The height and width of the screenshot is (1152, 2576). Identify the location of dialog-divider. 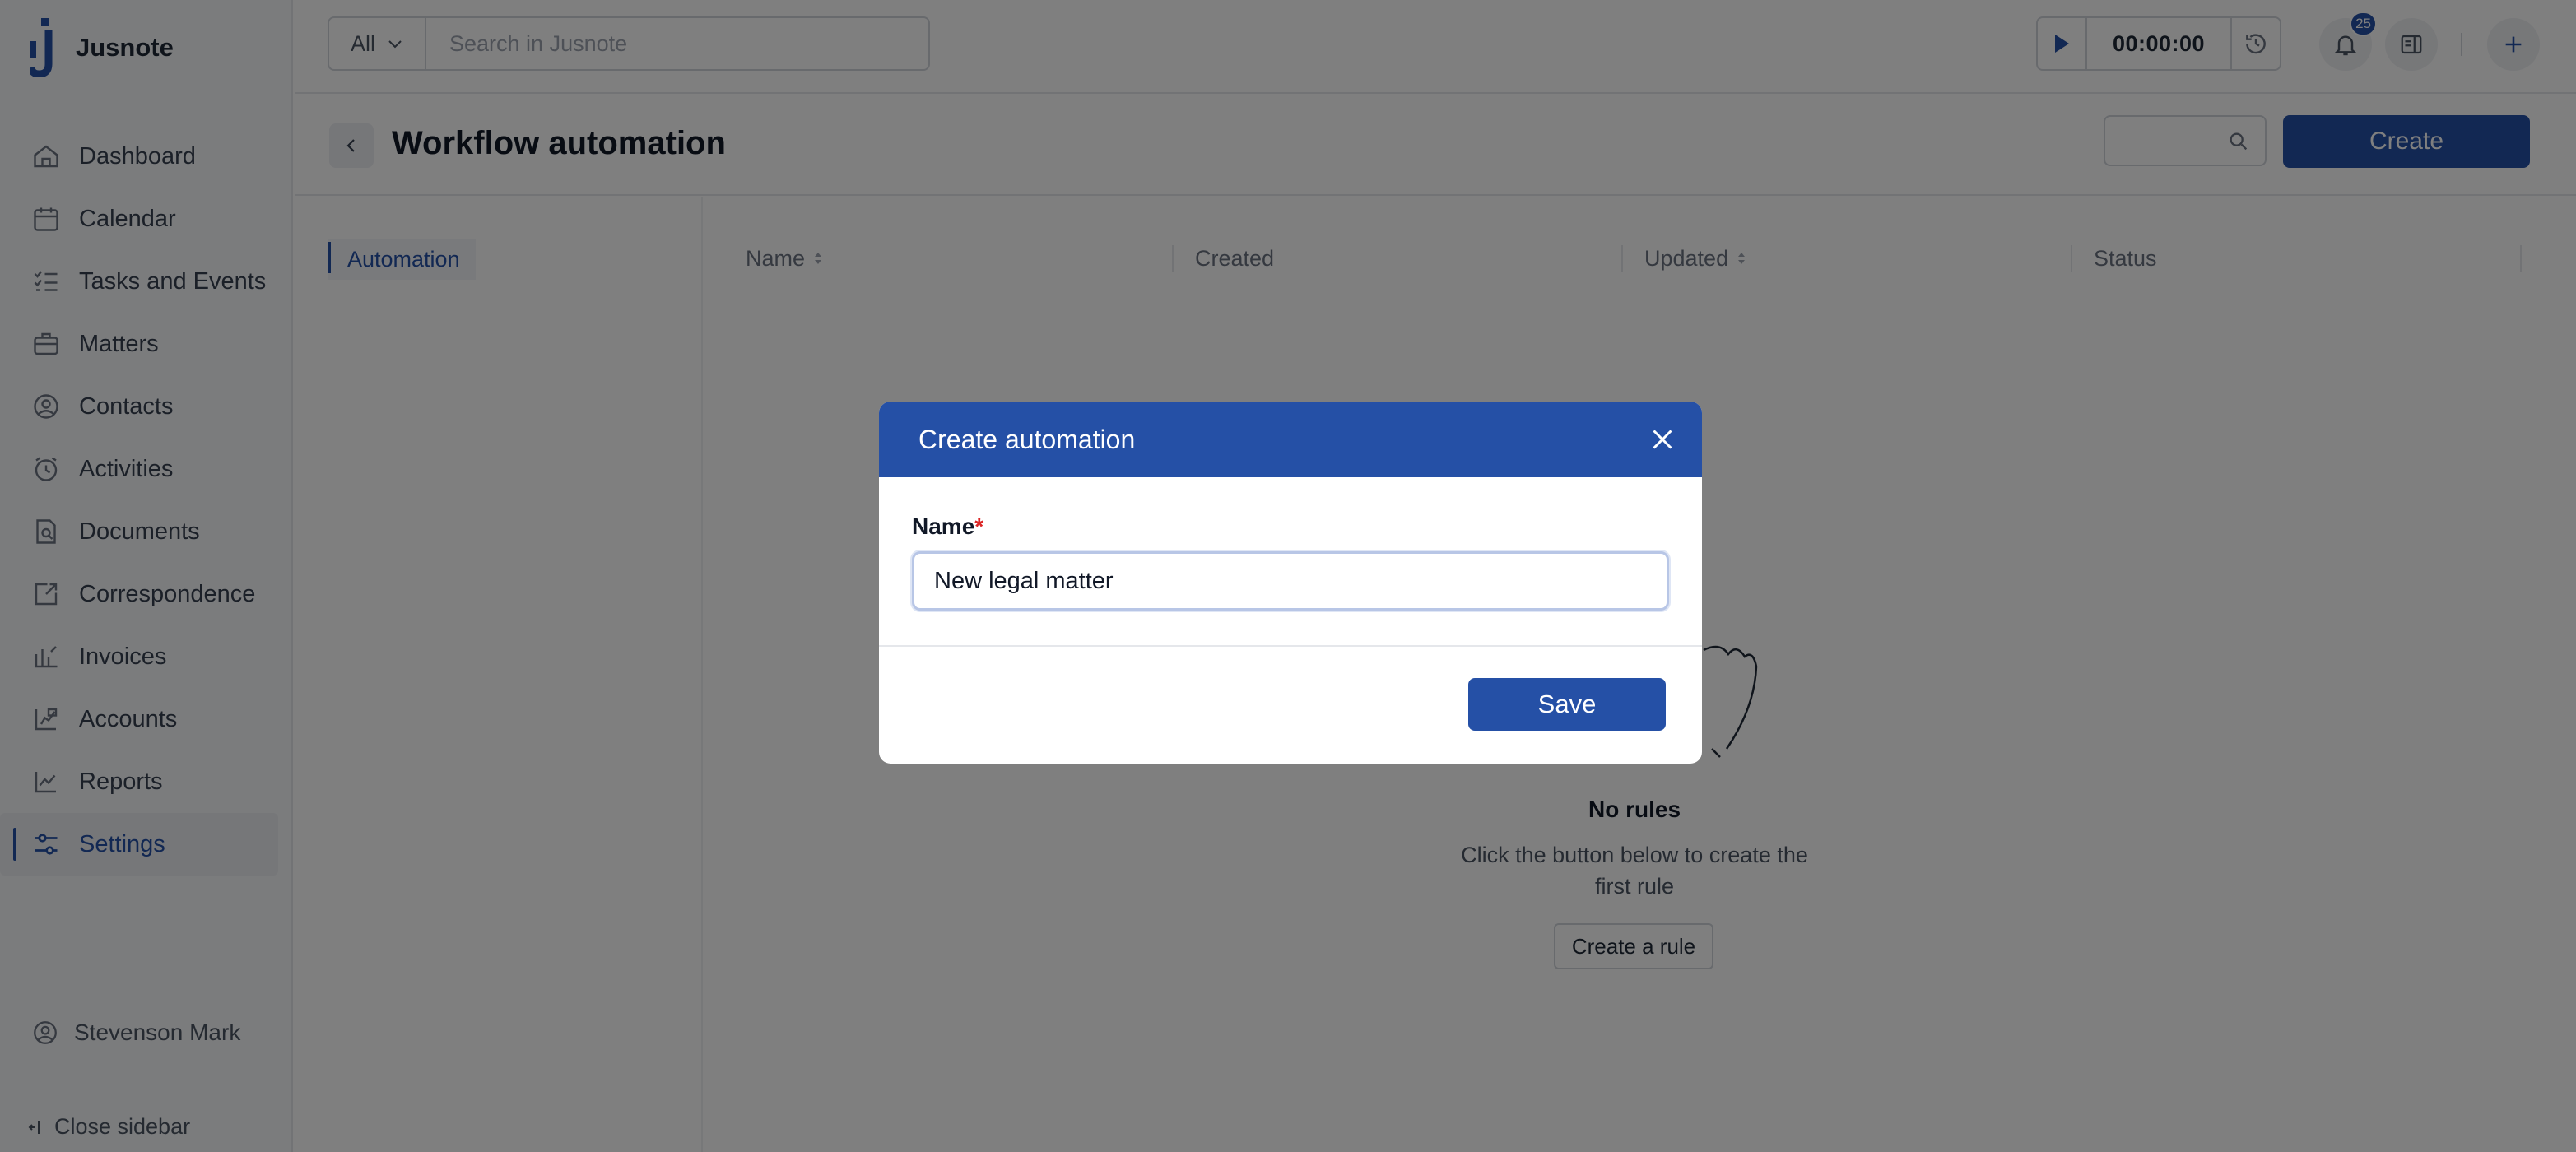
(1290, 646).